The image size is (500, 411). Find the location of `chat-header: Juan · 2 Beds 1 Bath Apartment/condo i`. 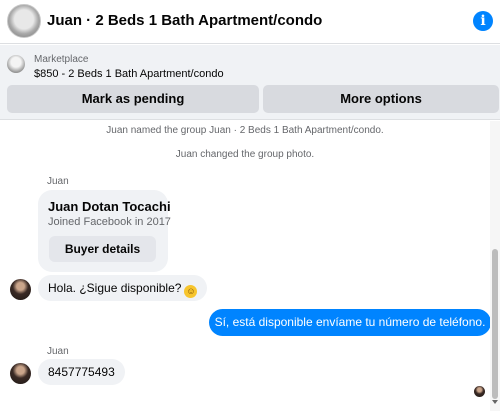

chat-header: Juan · 2 Beds 1 Bath Apartment/condo i is located at coordinates (250, 22).